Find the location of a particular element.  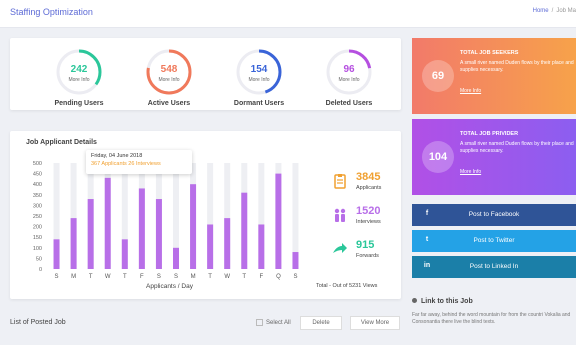

stat-value: 96 is located at coordinates (349, 69).